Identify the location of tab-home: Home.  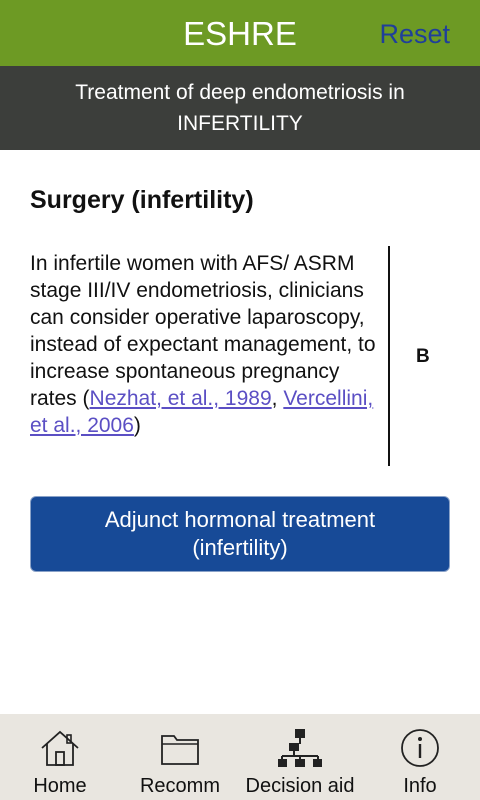
(60, 757).